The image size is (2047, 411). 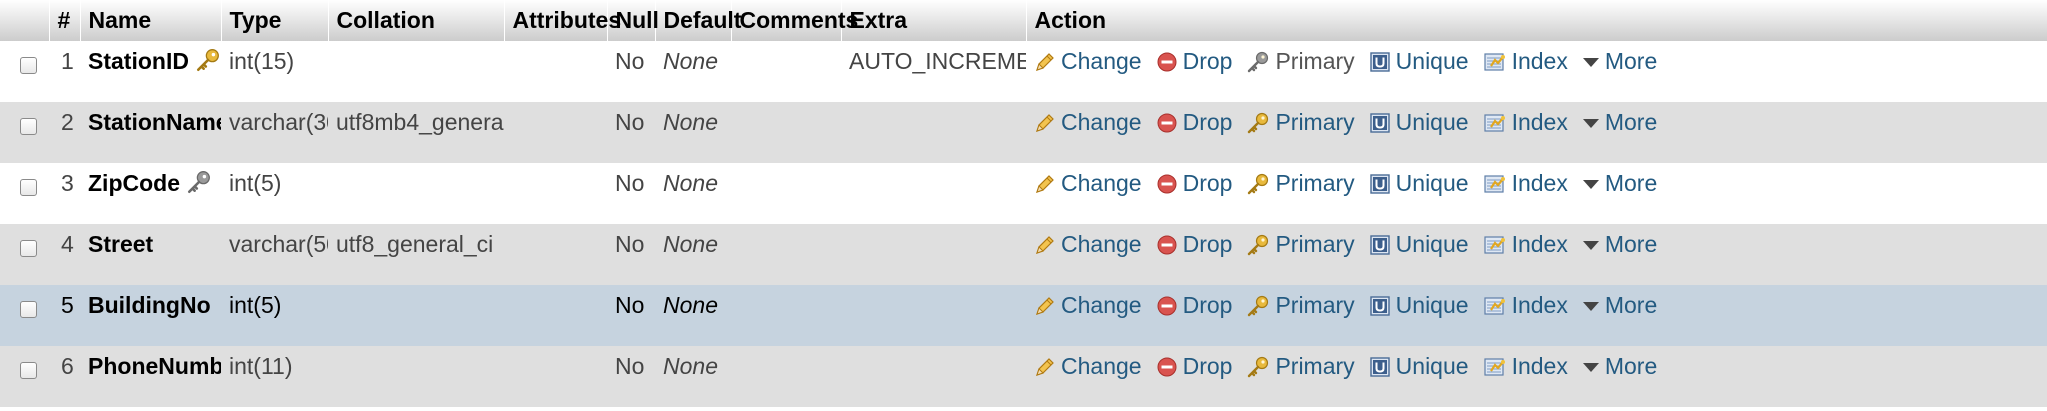 What do you see at coordinates (1101, 61) in the screenshot?
I see `change-label: Change` at bounding box center [1101, 61].